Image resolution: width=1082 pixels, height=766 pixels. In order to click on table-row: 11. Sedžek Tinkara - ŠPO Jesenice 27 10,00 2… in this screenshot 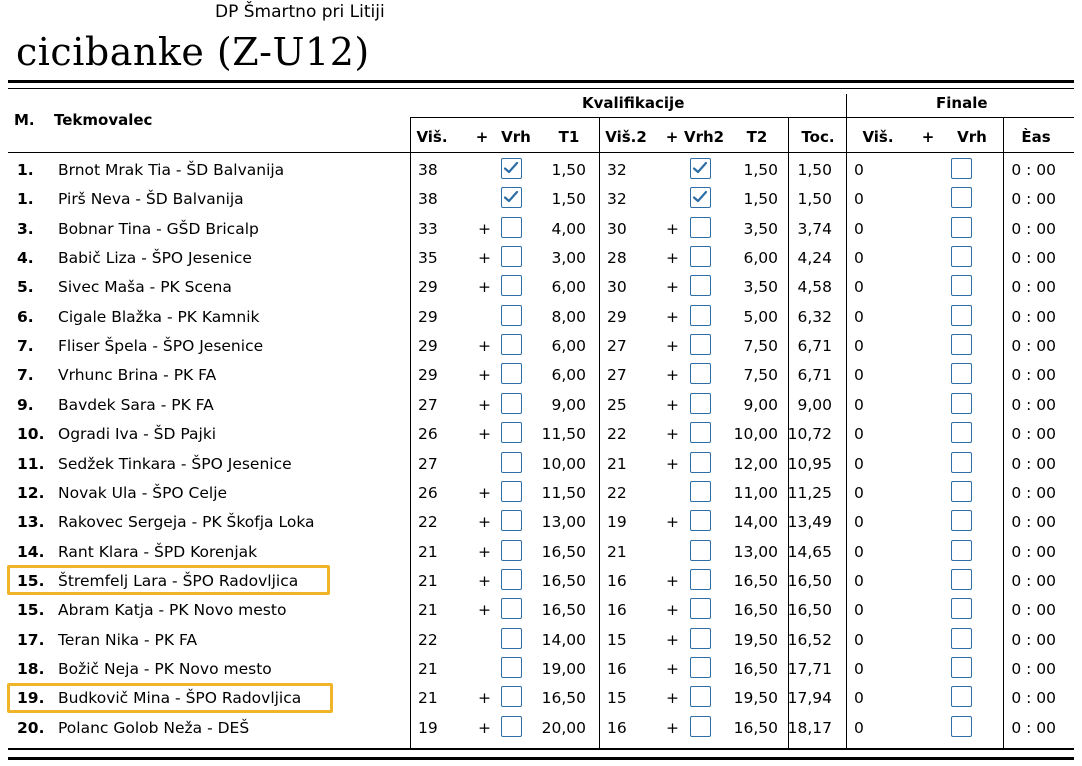, I will do `click(541, 463)`.